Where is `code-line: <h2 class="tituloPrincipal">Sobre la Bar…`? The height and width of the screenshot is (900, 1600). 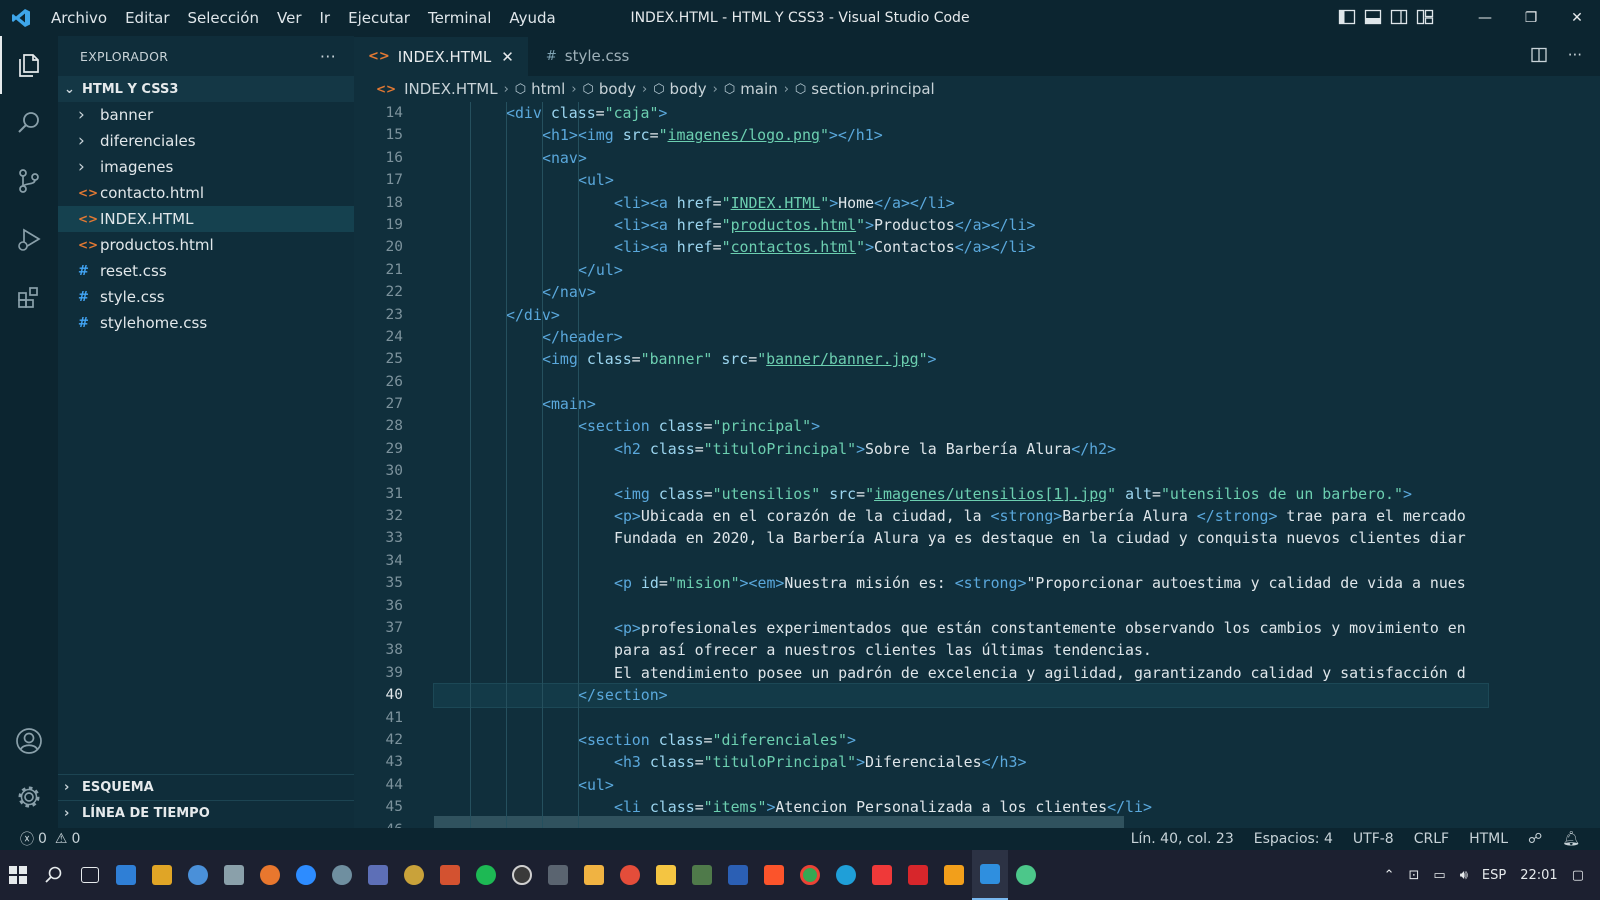 code-line: <h2 class="tituloPrincipal">Sobre la Bar… is located at coordinates (961, 449).